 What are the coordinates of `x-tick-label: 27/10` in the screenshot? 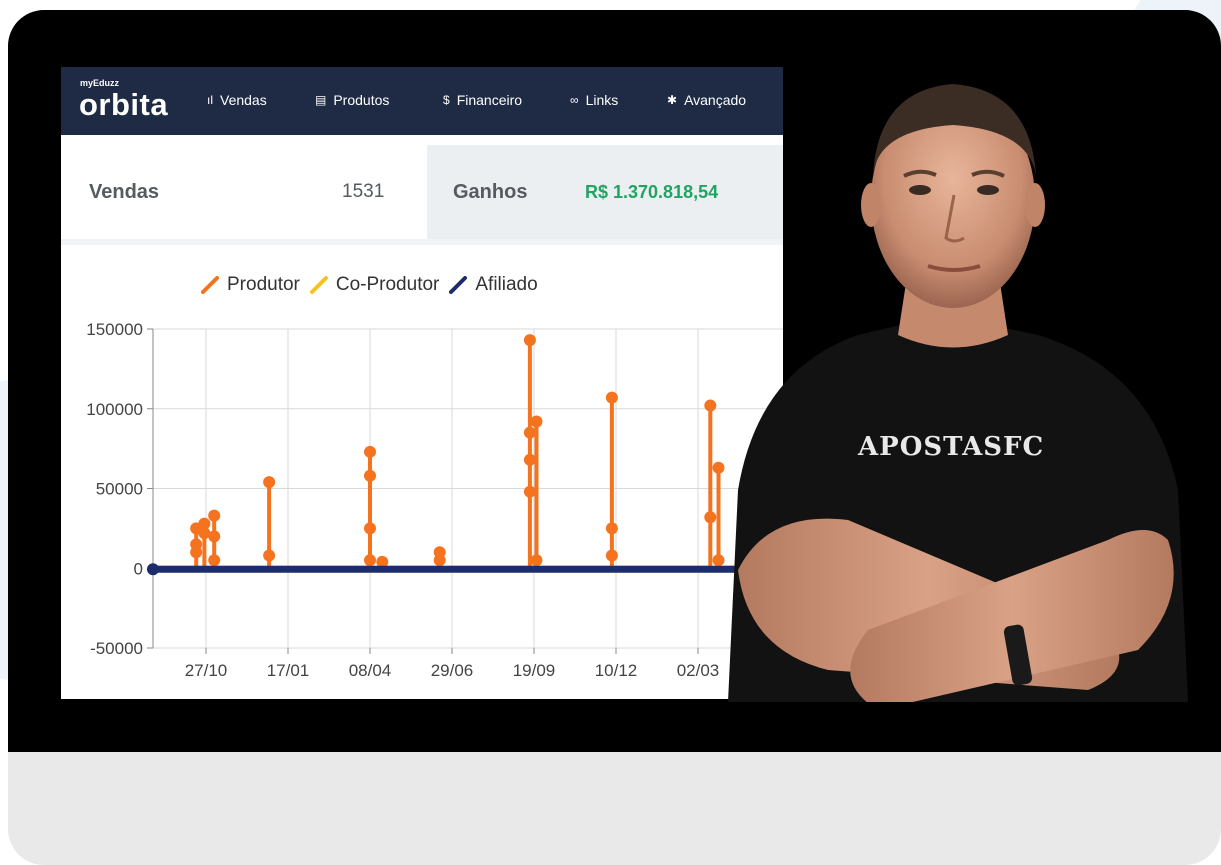 It's located at (206, 670).